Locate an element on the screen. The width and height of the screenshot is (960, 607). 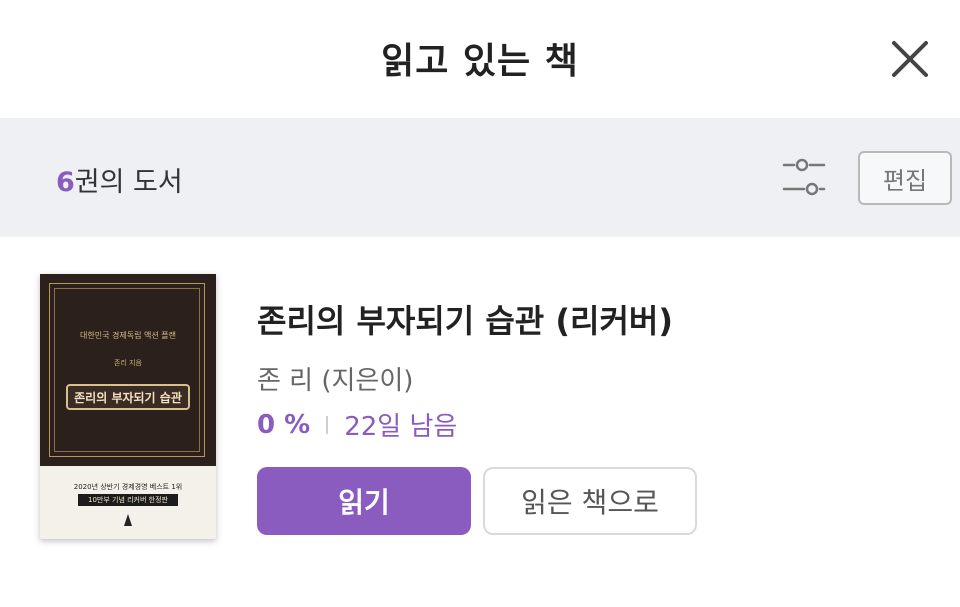
book-count-suffix: 권의 도서 is located at coordinates (128, 182).